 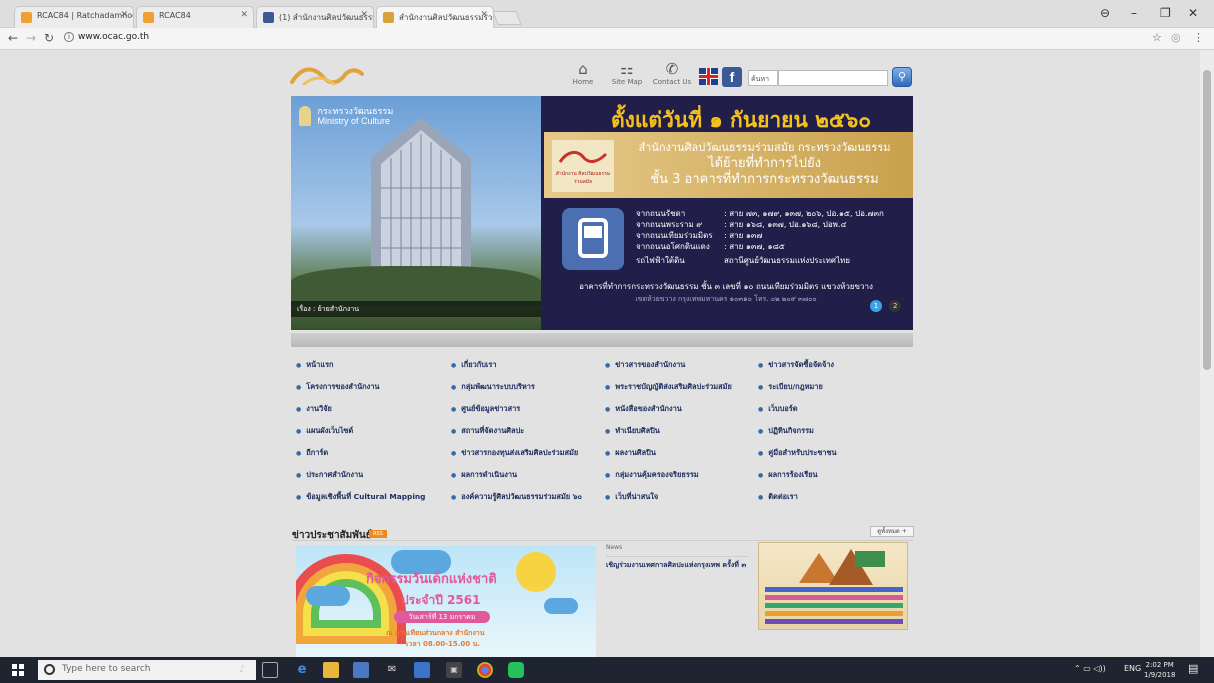 What do you see at coordinates (632, 431) in the screenshot?
I see `menu-item: ทำเนียบศิลปิน` at bounding box center [632, 431].